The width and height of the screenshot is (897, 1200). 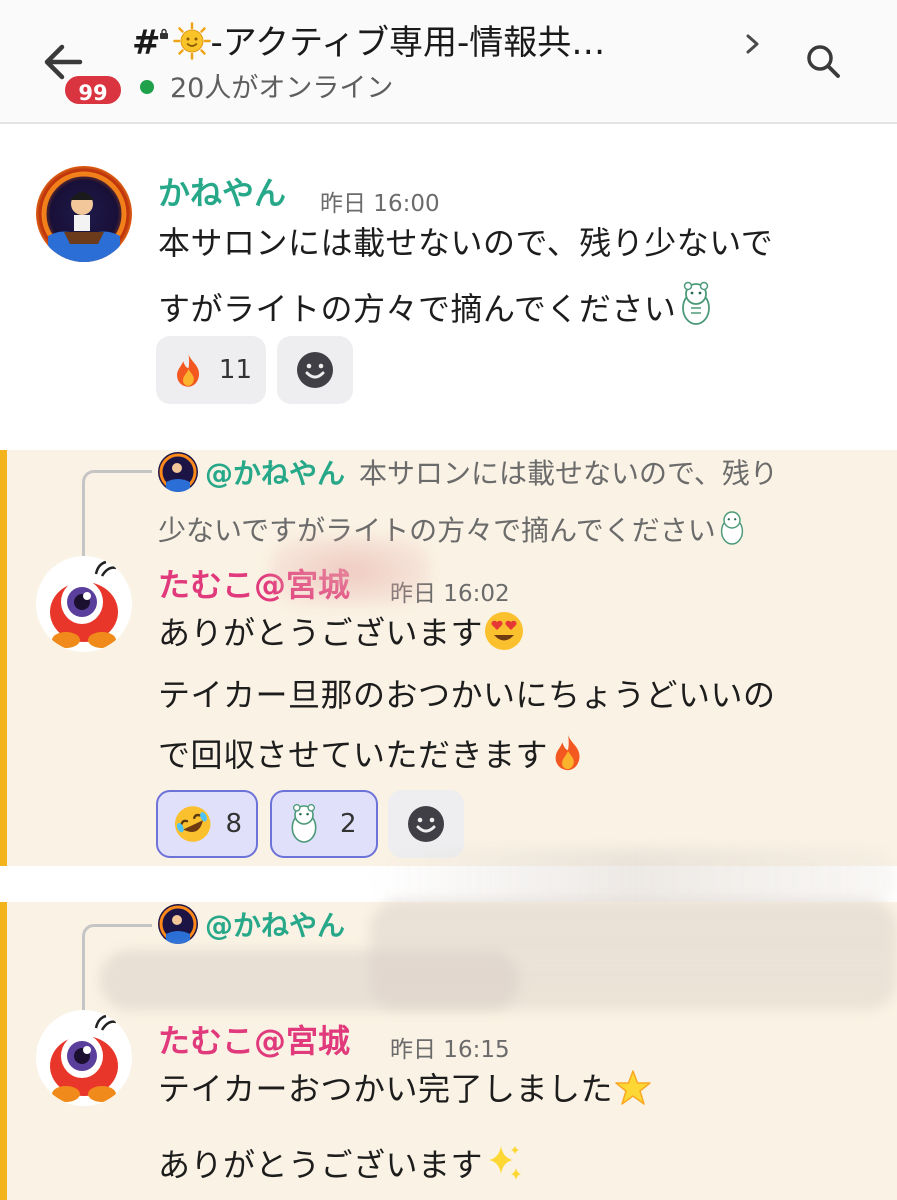 What do you see at coordinates (386, 1089) in the screenshot?
I see `message-text-span: テイカーおつかい完了しました` at bounding box center [386, 1089].